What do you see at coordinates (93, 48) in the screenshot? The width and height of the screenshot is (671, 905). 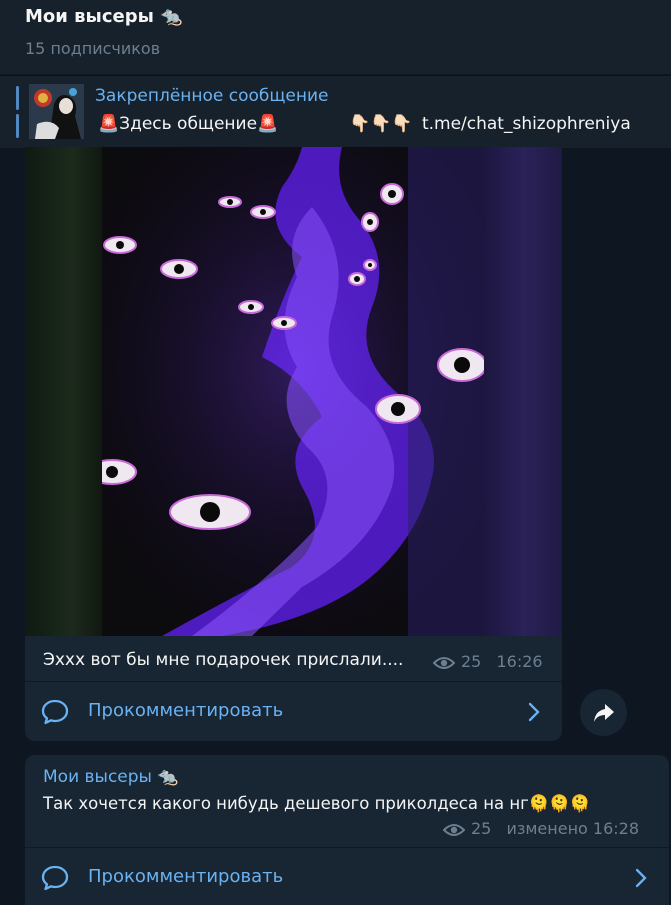 I see `subscriber-count: 15 подписчиков` at bounding box center [93, 48].